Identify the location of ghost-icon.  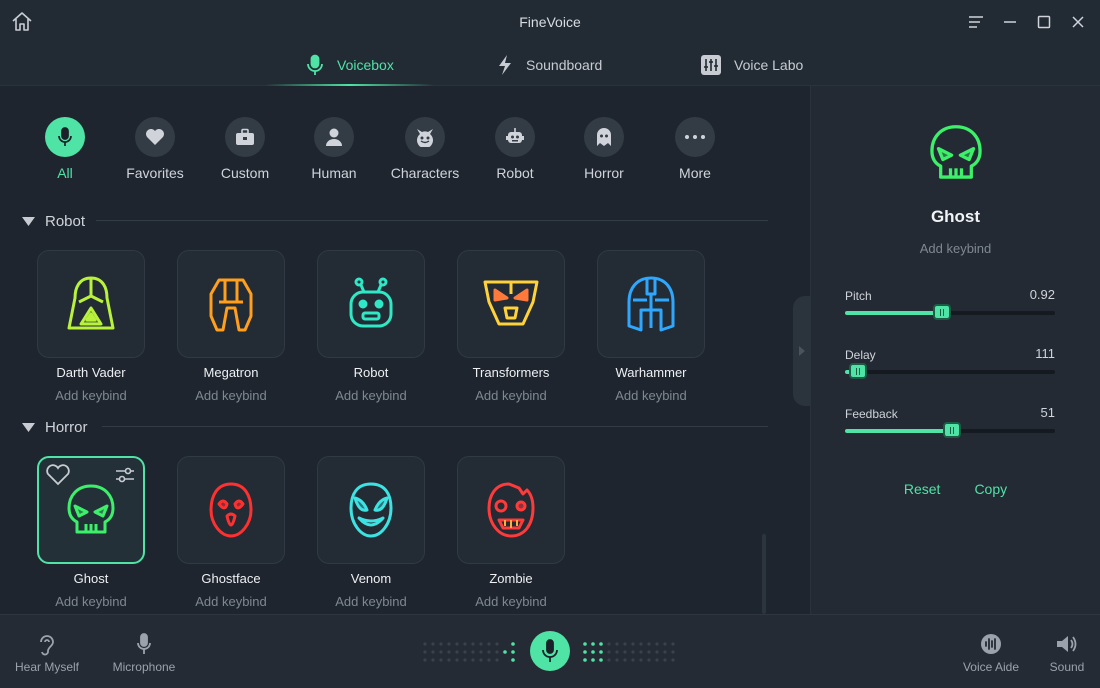
(604, 137).